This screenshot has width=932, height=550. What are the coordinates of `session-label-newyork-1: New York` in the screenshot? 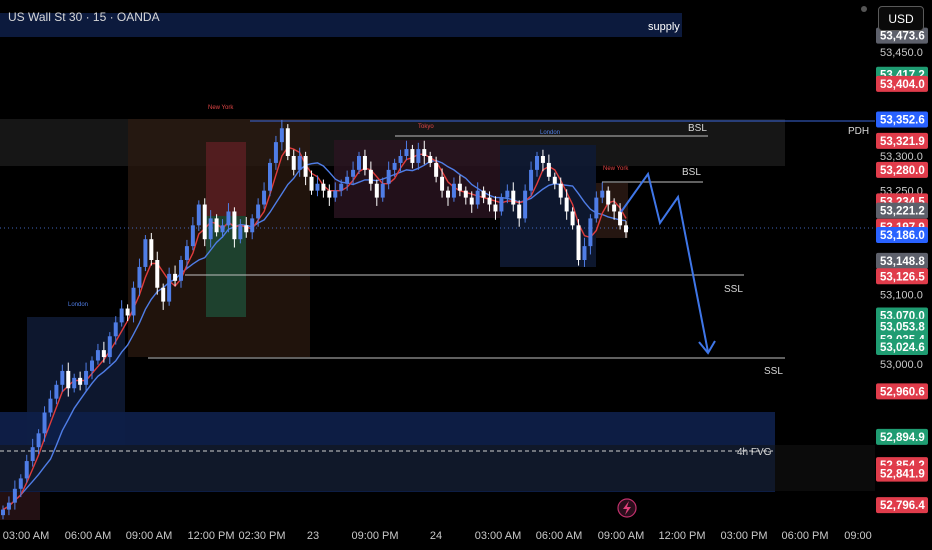 It's located at (221, 108).